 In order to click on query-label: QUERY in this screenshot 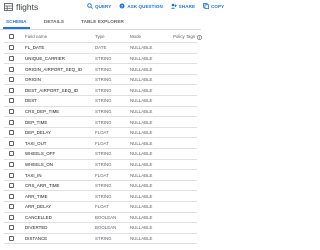, I will do `click(103, 6)`.